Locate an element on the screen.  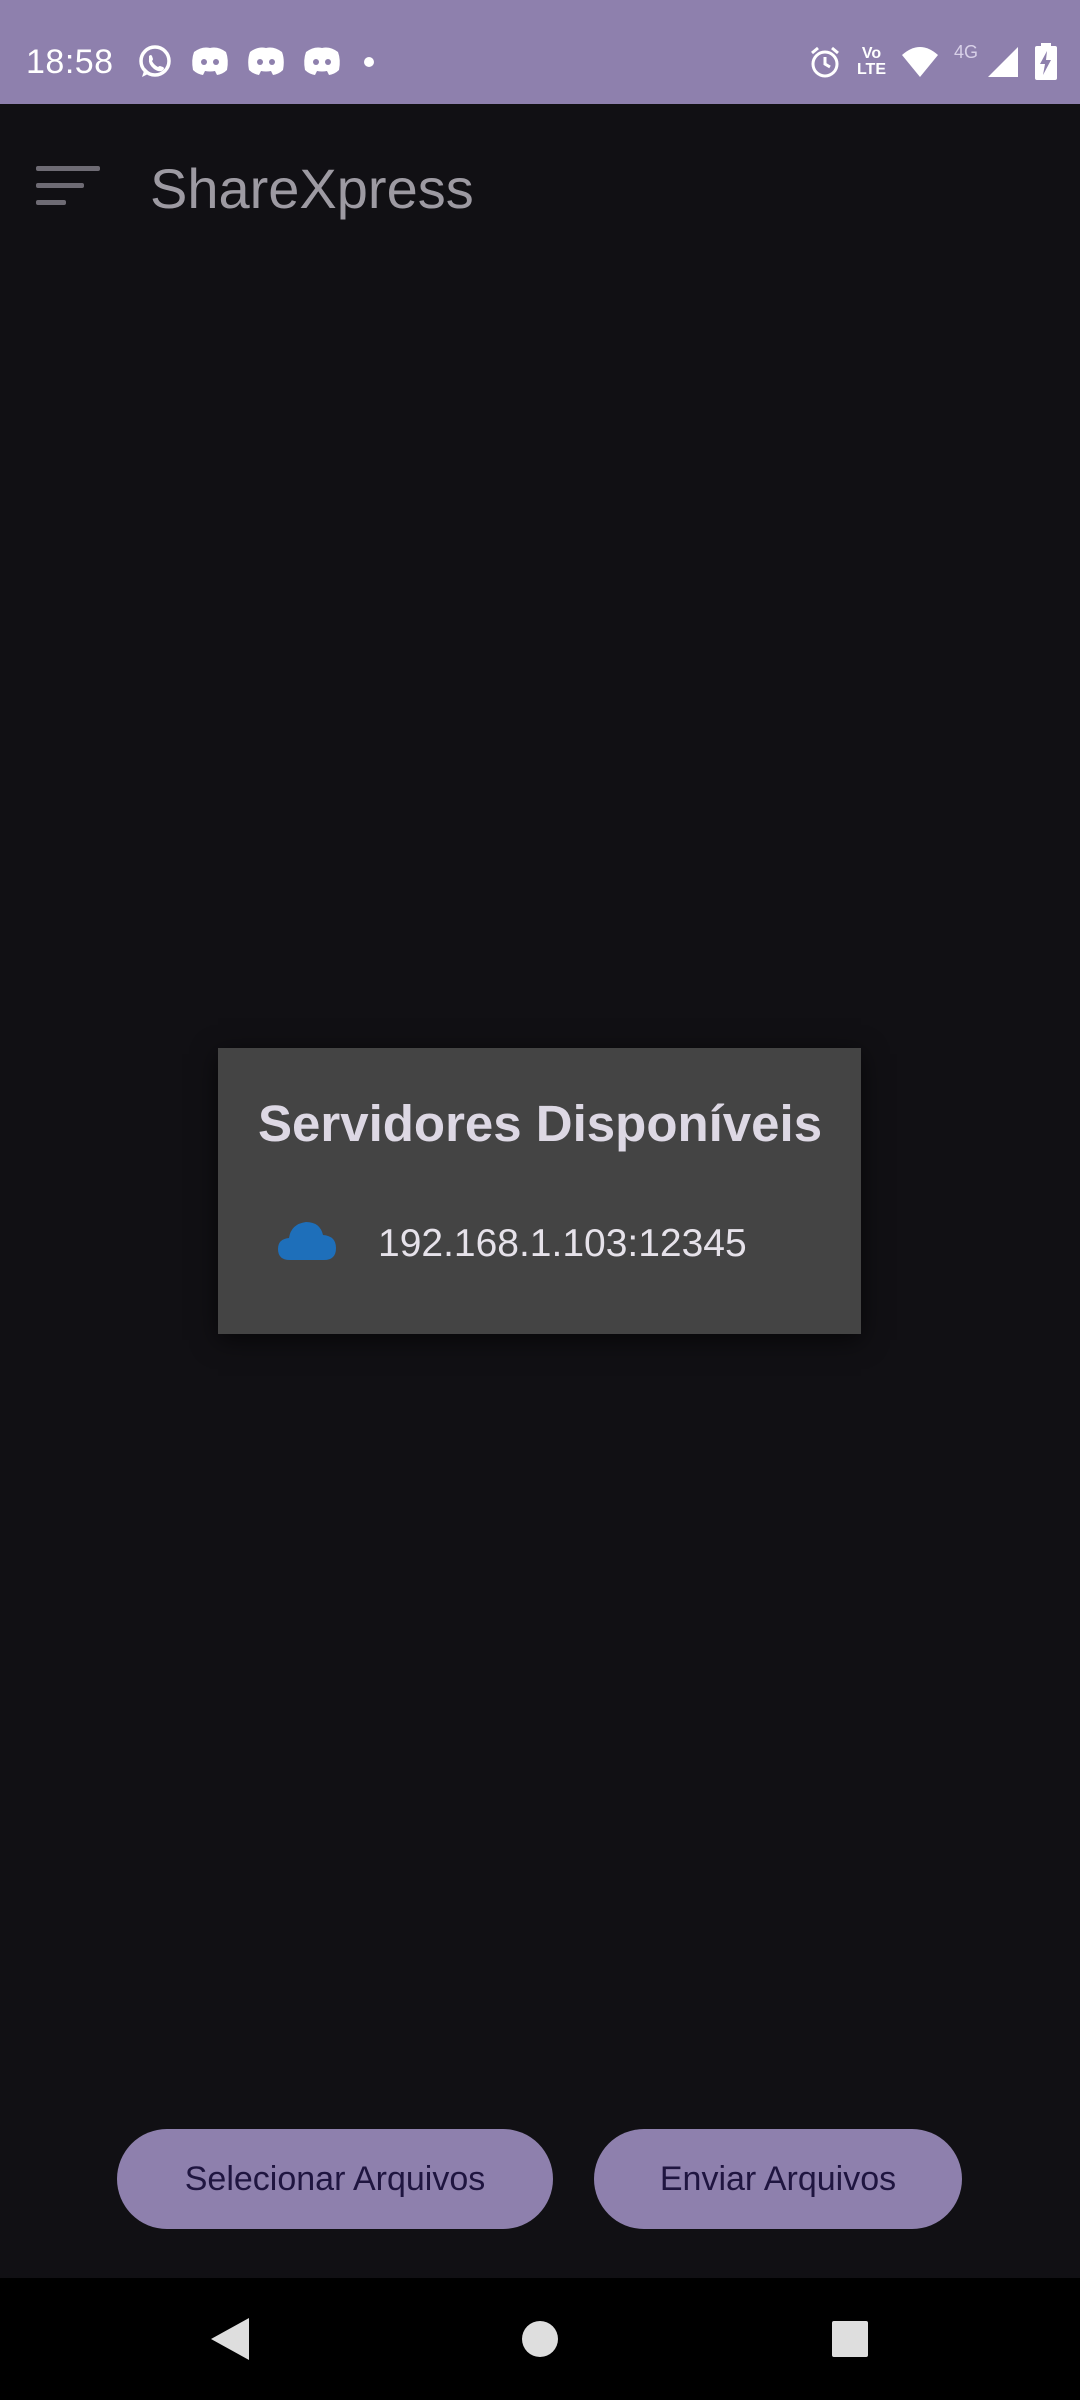
notification-icons is located at coordinates (258, 62).